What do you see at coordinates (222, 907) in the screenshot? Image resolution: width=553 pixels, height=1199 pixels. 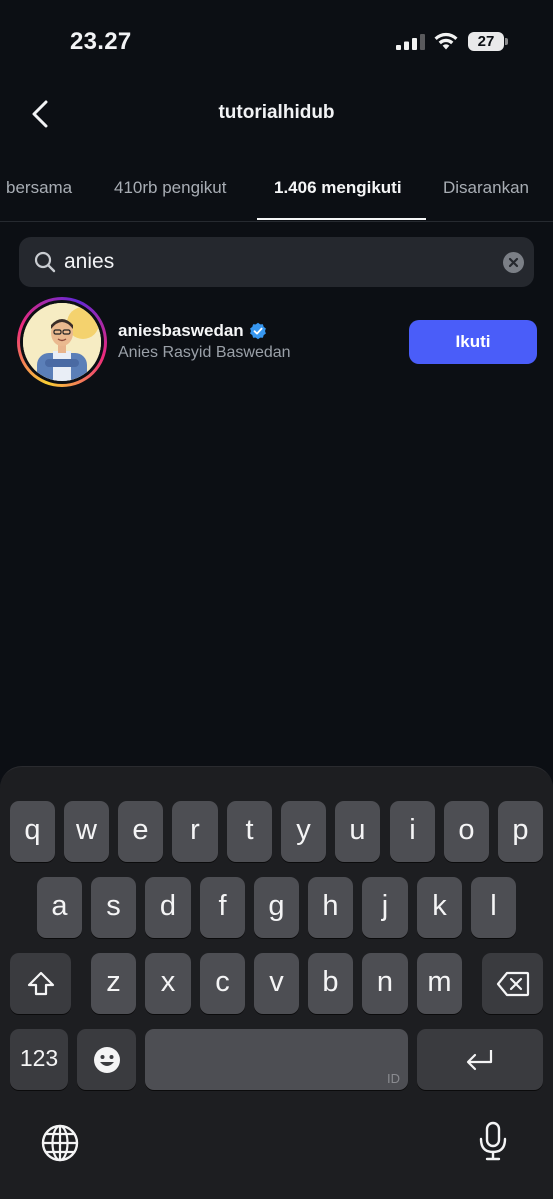 I see `key-f: f` at bounding box center [222, 907].